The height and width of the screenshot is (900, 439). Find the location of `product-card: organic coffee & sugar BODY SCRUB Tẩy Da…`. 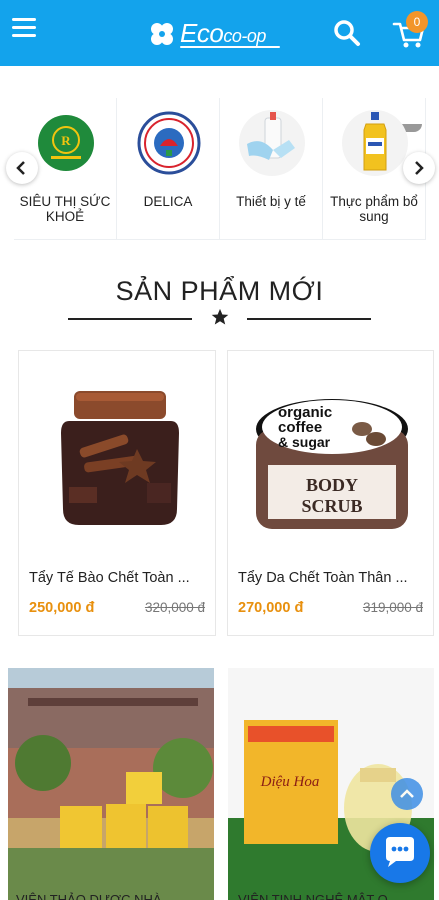

product-card: organic coffee & sugar BODY SCRUB Tẩy Da… is located at coordinates (330, 493).